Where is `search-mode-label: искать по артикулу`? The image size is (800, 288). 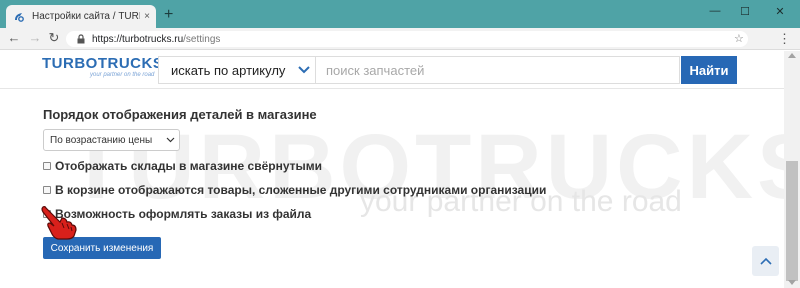
search-mode-label: искать по артикулу is located at coordinates (228, 70).